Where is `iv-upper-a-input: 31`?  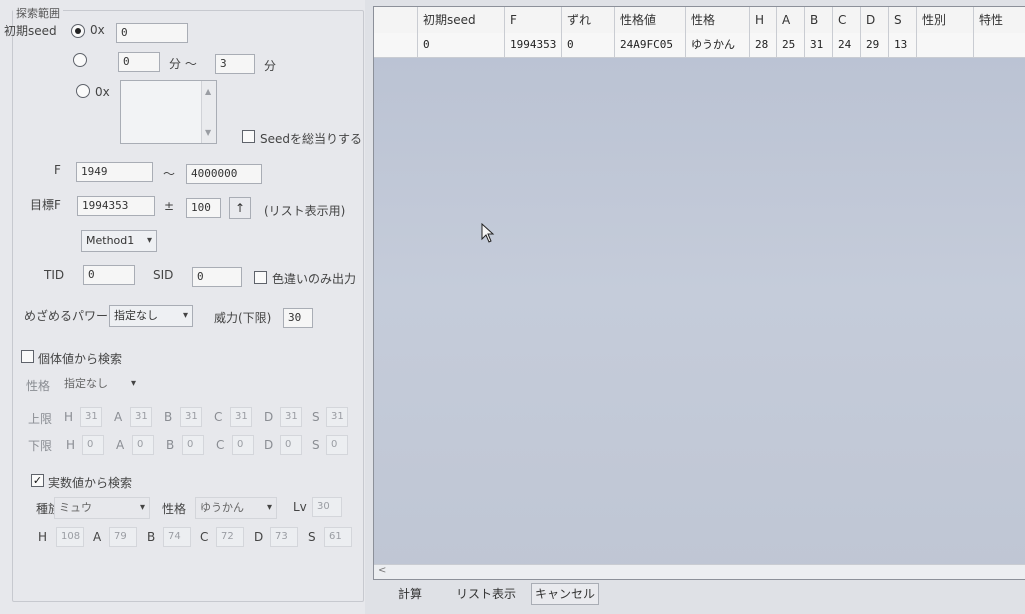
iv-upper-a-input: 31 is located at coordinates (141, 417).